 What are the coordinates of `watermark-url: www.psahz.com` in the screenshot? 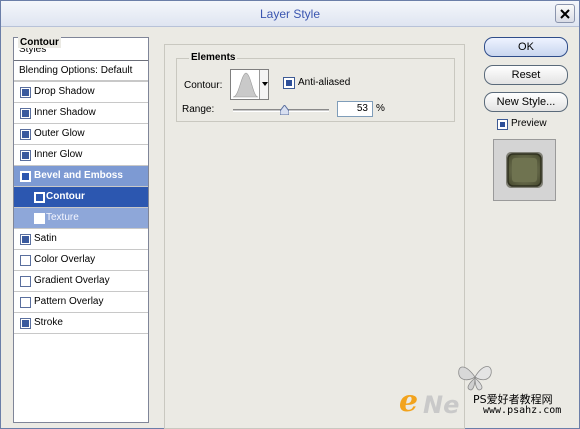 It's located at (522, 410).